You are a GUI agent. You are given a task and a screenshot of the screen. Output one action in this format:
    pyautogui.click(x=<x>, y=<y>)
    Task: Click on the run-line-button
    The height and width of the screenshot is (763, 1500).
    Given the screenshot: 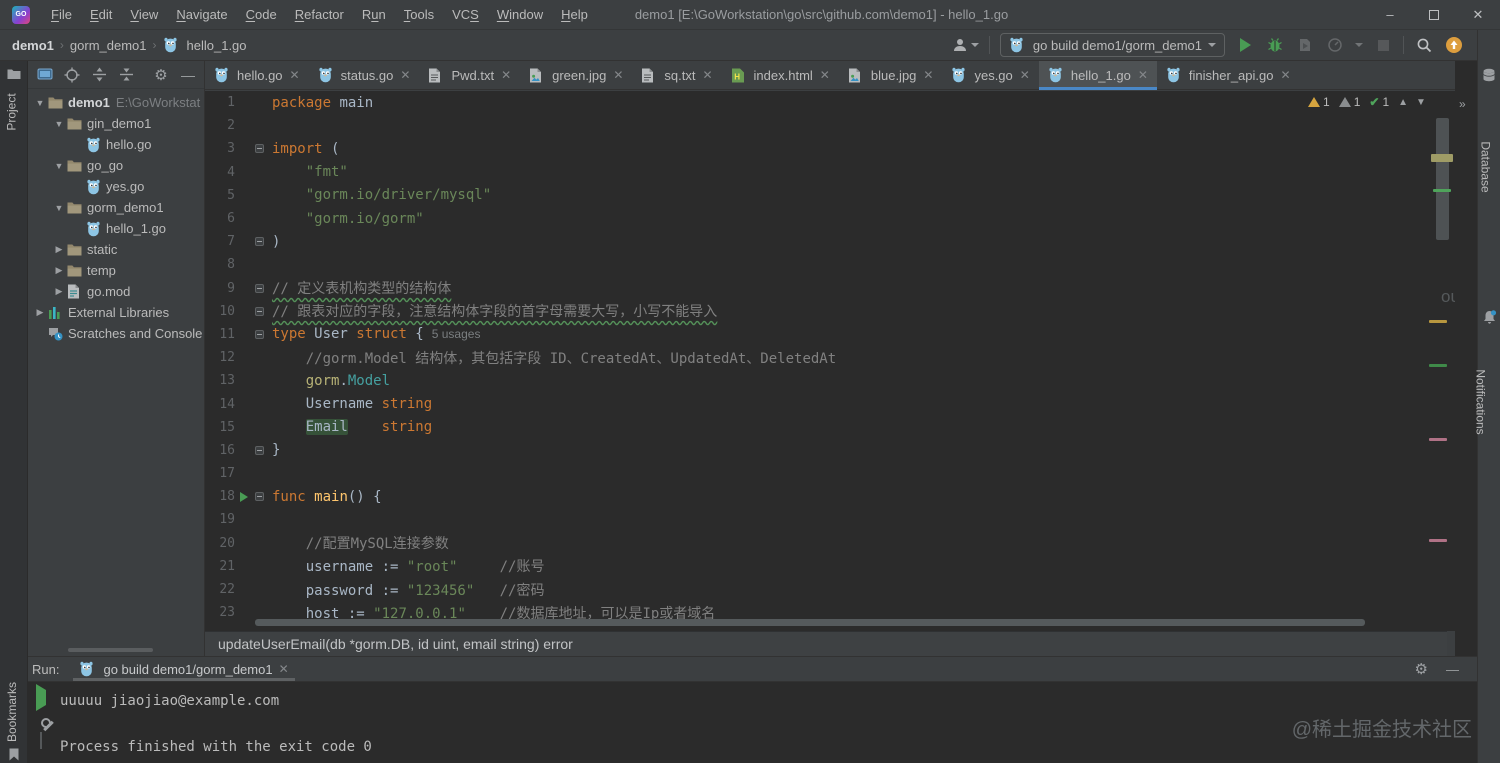 What is the action you would take?
    pyautogui.click(x=243, y=496)
    